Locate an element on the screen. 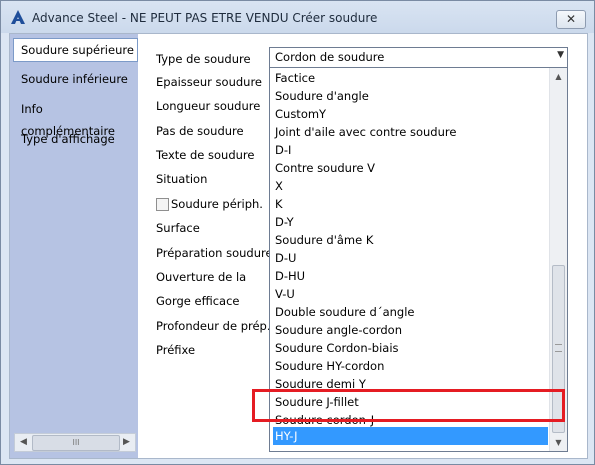 The image size is (595, 465). advance-steel-logo-icon is located at coordinates (18, 17).